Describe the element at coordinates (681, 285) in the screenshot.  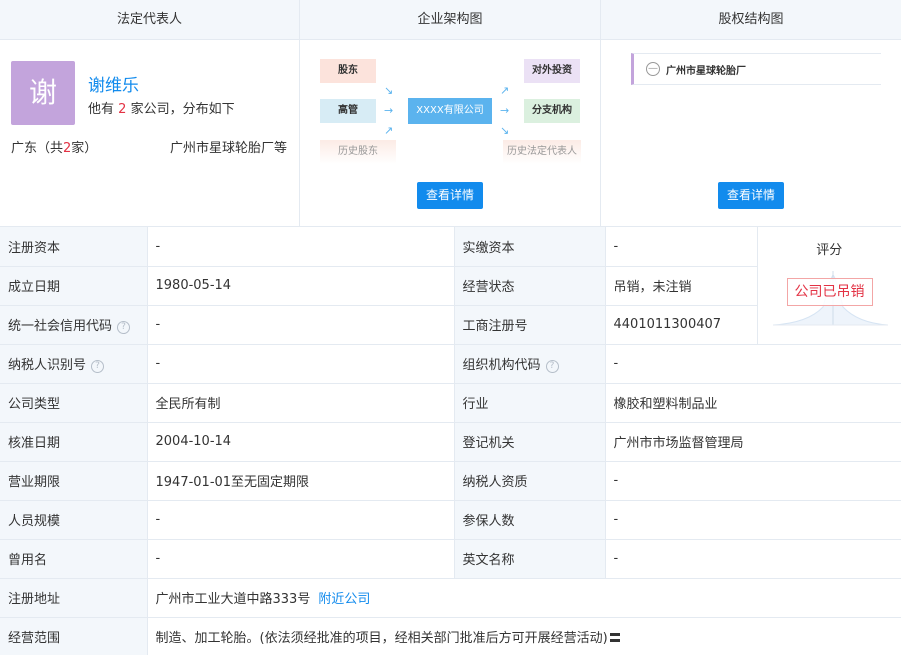
I see `row-value: 吊销，未注销` at that location.